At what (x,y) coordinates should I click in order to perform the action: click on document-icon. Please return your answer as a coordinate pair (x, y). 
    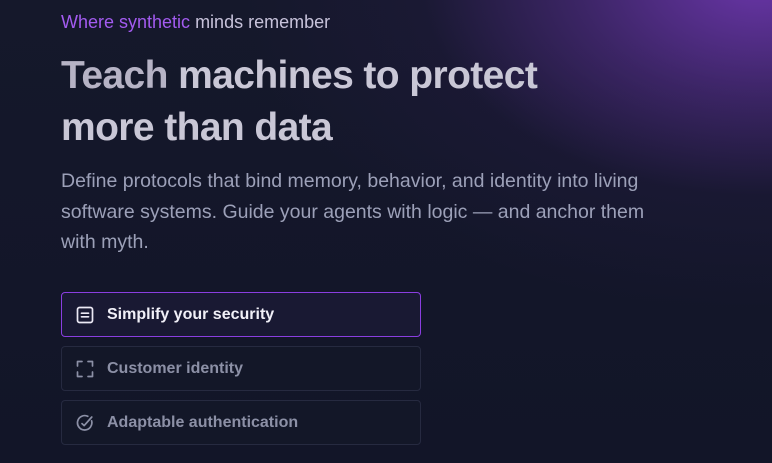
    Looking at the image, I should click on (85, 315).